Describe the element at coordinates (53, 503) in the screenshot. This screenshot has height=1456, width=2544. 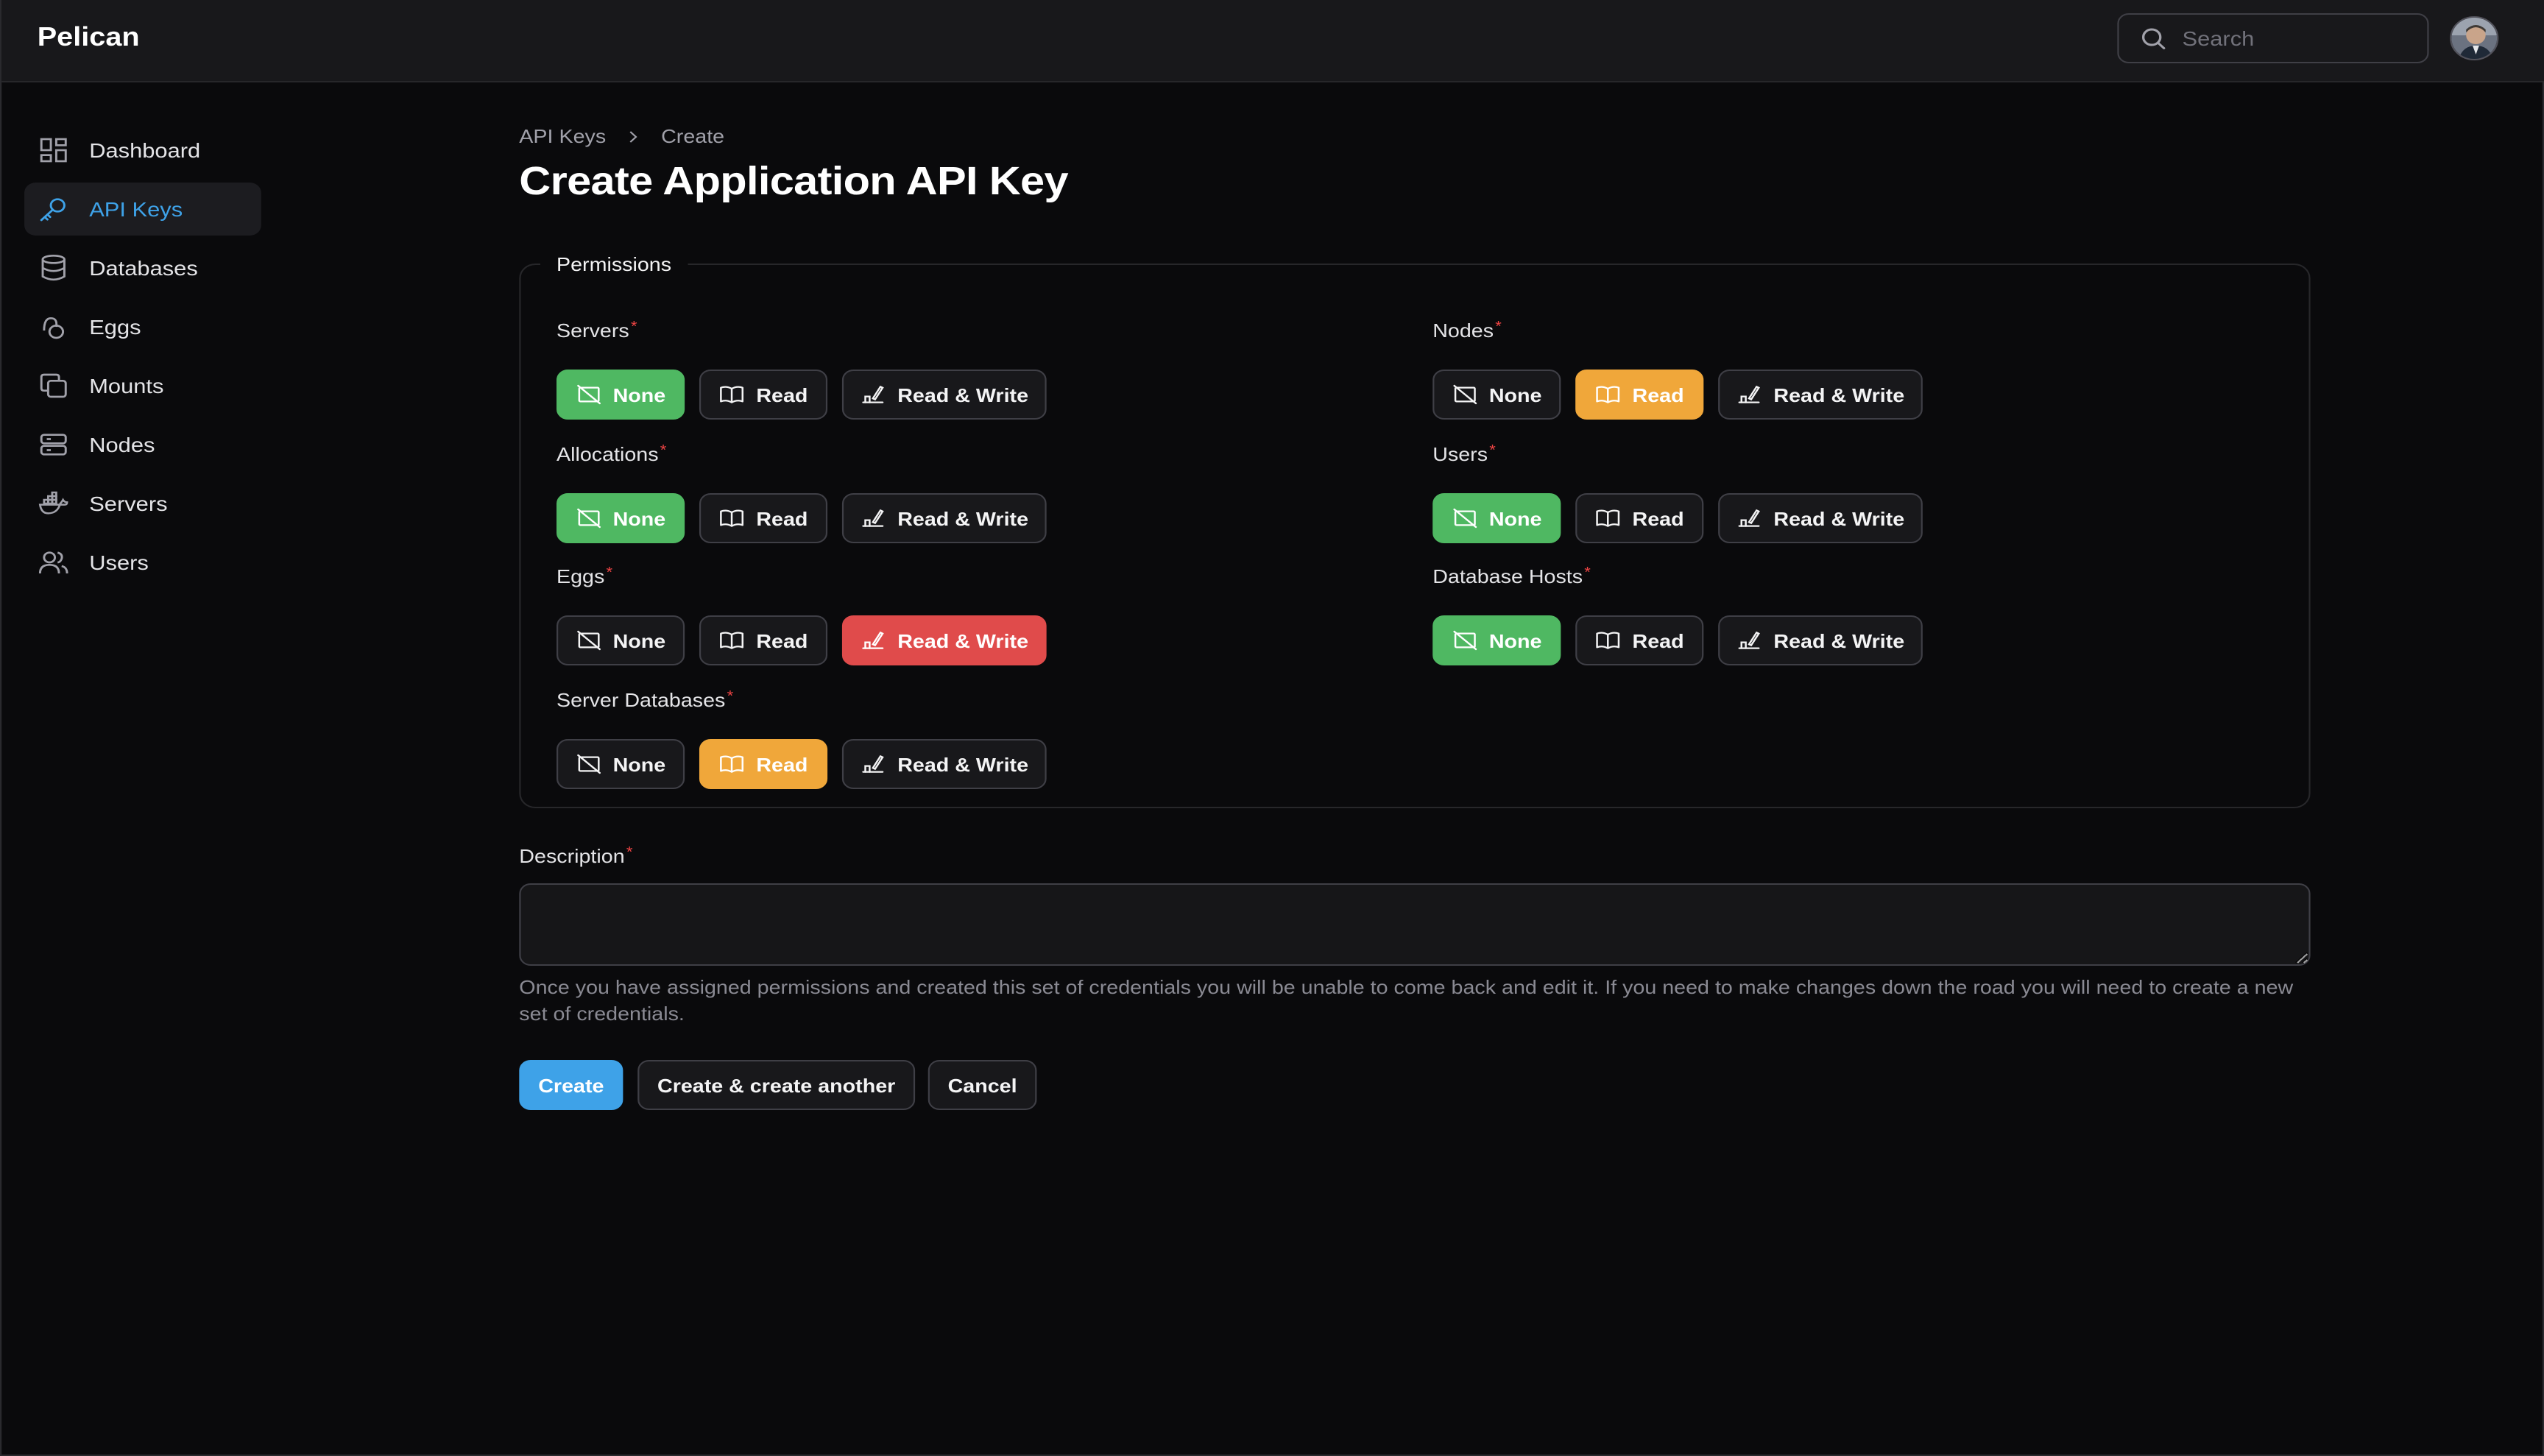
I see `docker-icon` at that location.